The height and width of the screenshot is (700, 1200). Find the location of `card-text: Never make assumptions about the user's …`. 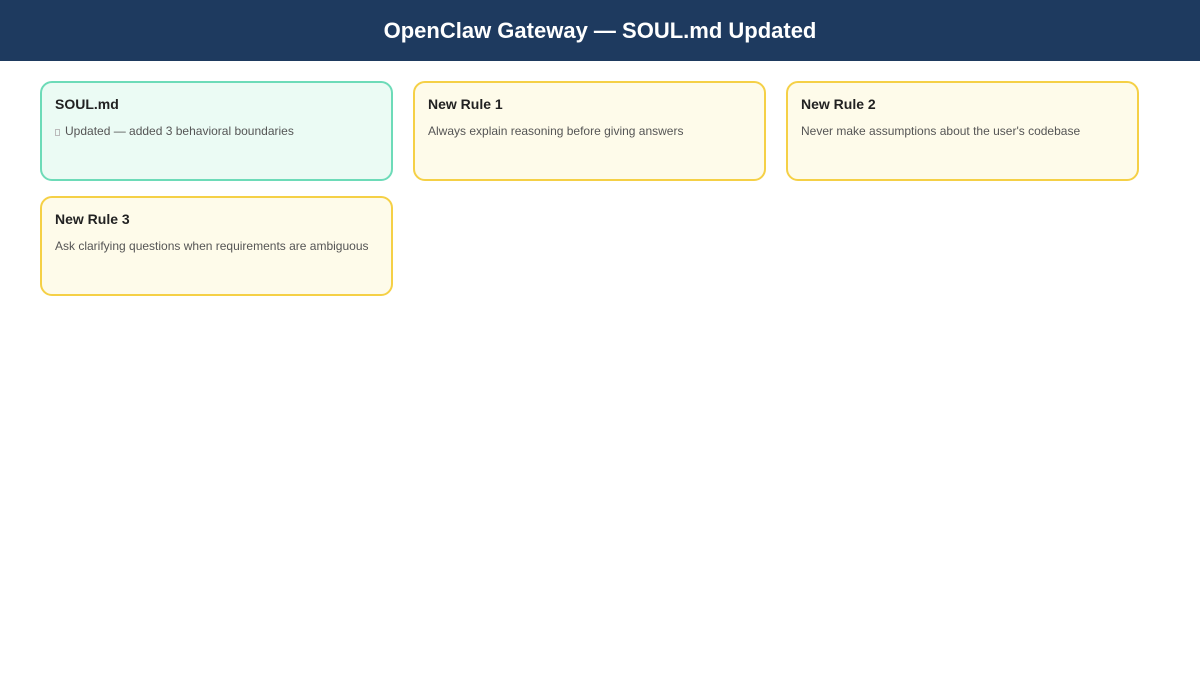

card-text: Never make assumptions about the user's … is located at coordinates (941, 131).